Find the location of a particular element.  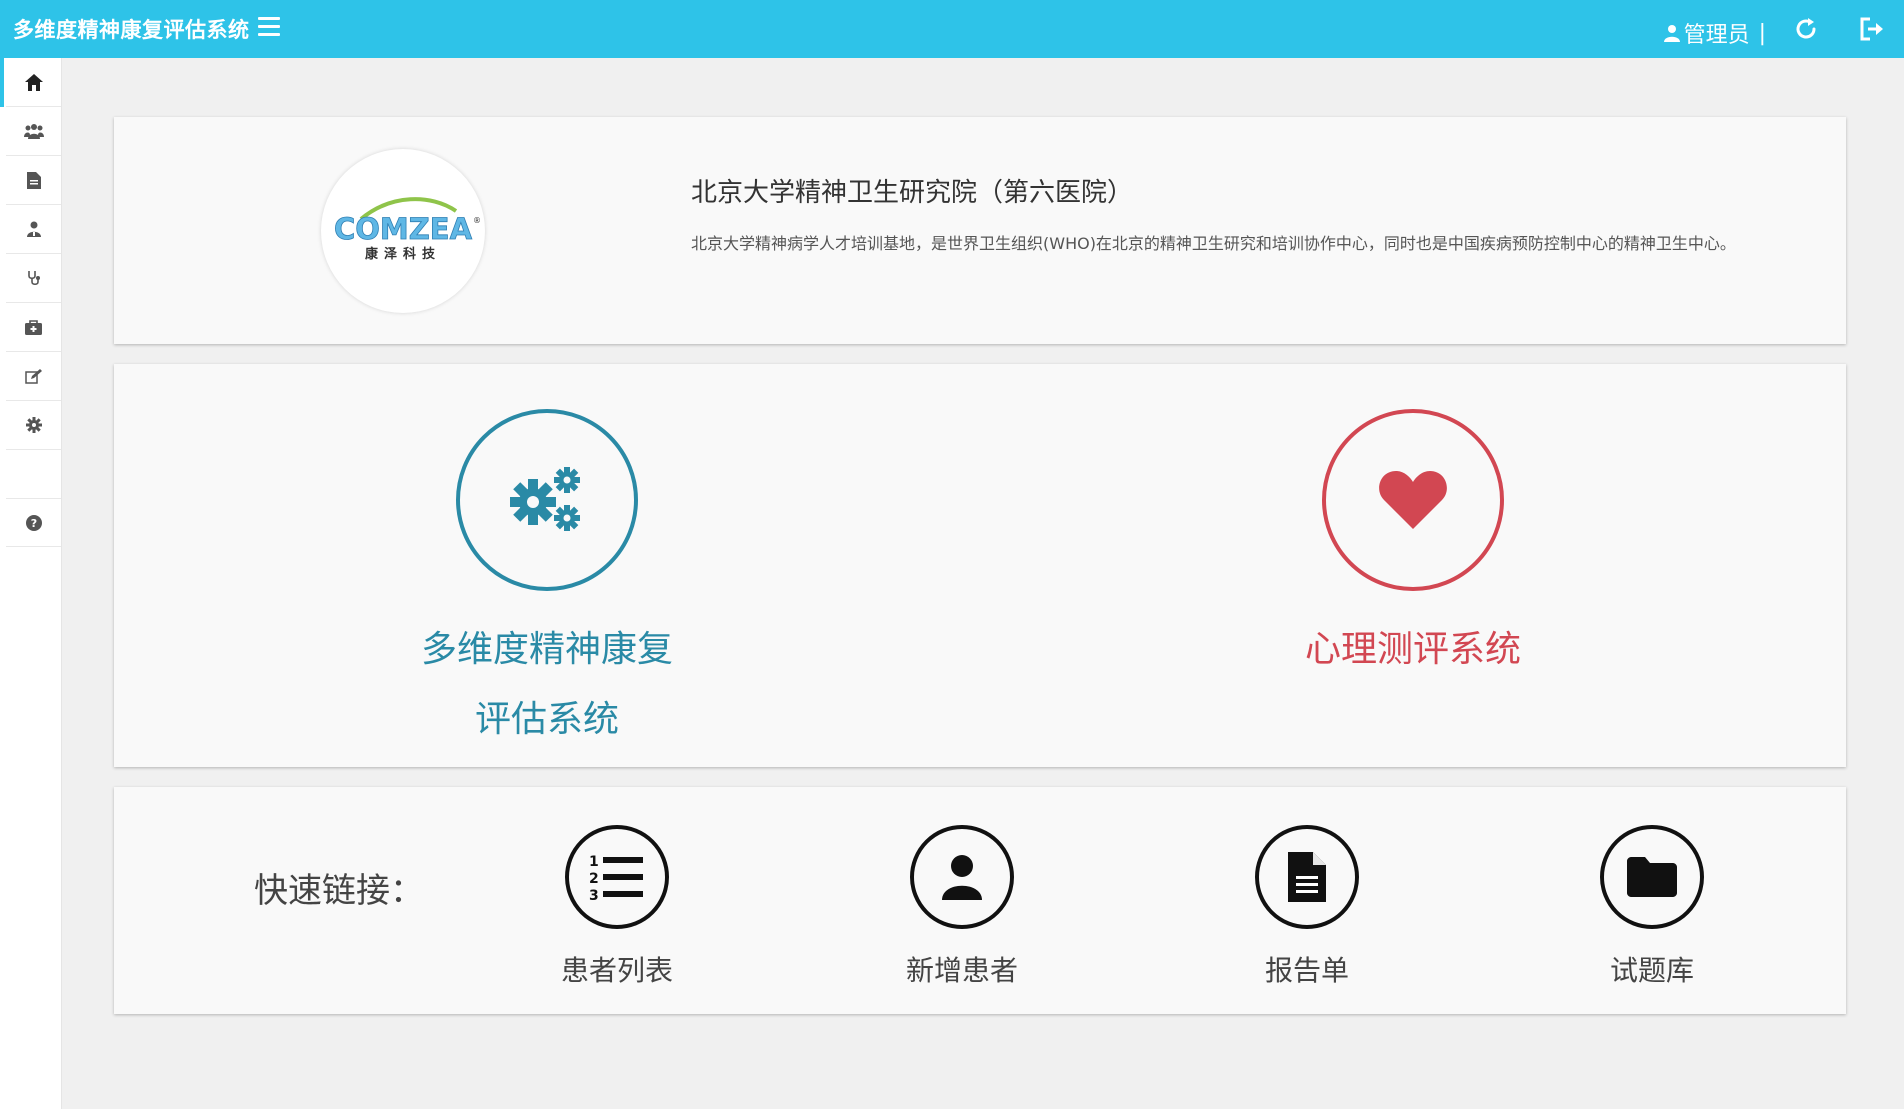

app-title: 多维度精神康复评估系统 is located at coordinates (131, 30).